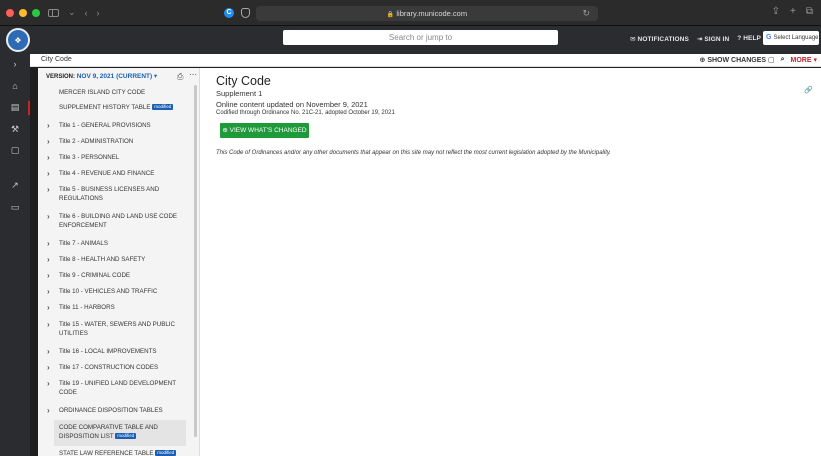  Describe the element at coordinates (663, 39) in the screenshot. I see `notifications-label: NOTIFICATIONS` at that location.